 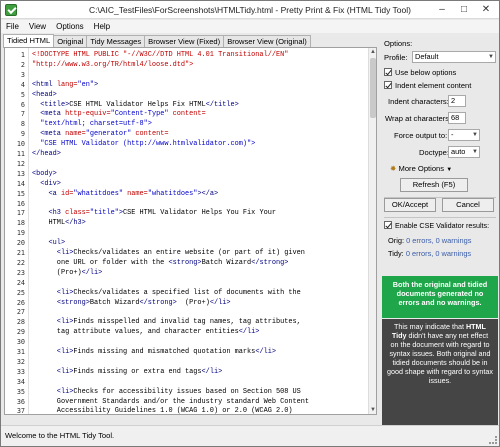 What do you see at coordinates (464, 9) in the screenshot?
I see `maximize-button: □` at bounding box center [464, 9].